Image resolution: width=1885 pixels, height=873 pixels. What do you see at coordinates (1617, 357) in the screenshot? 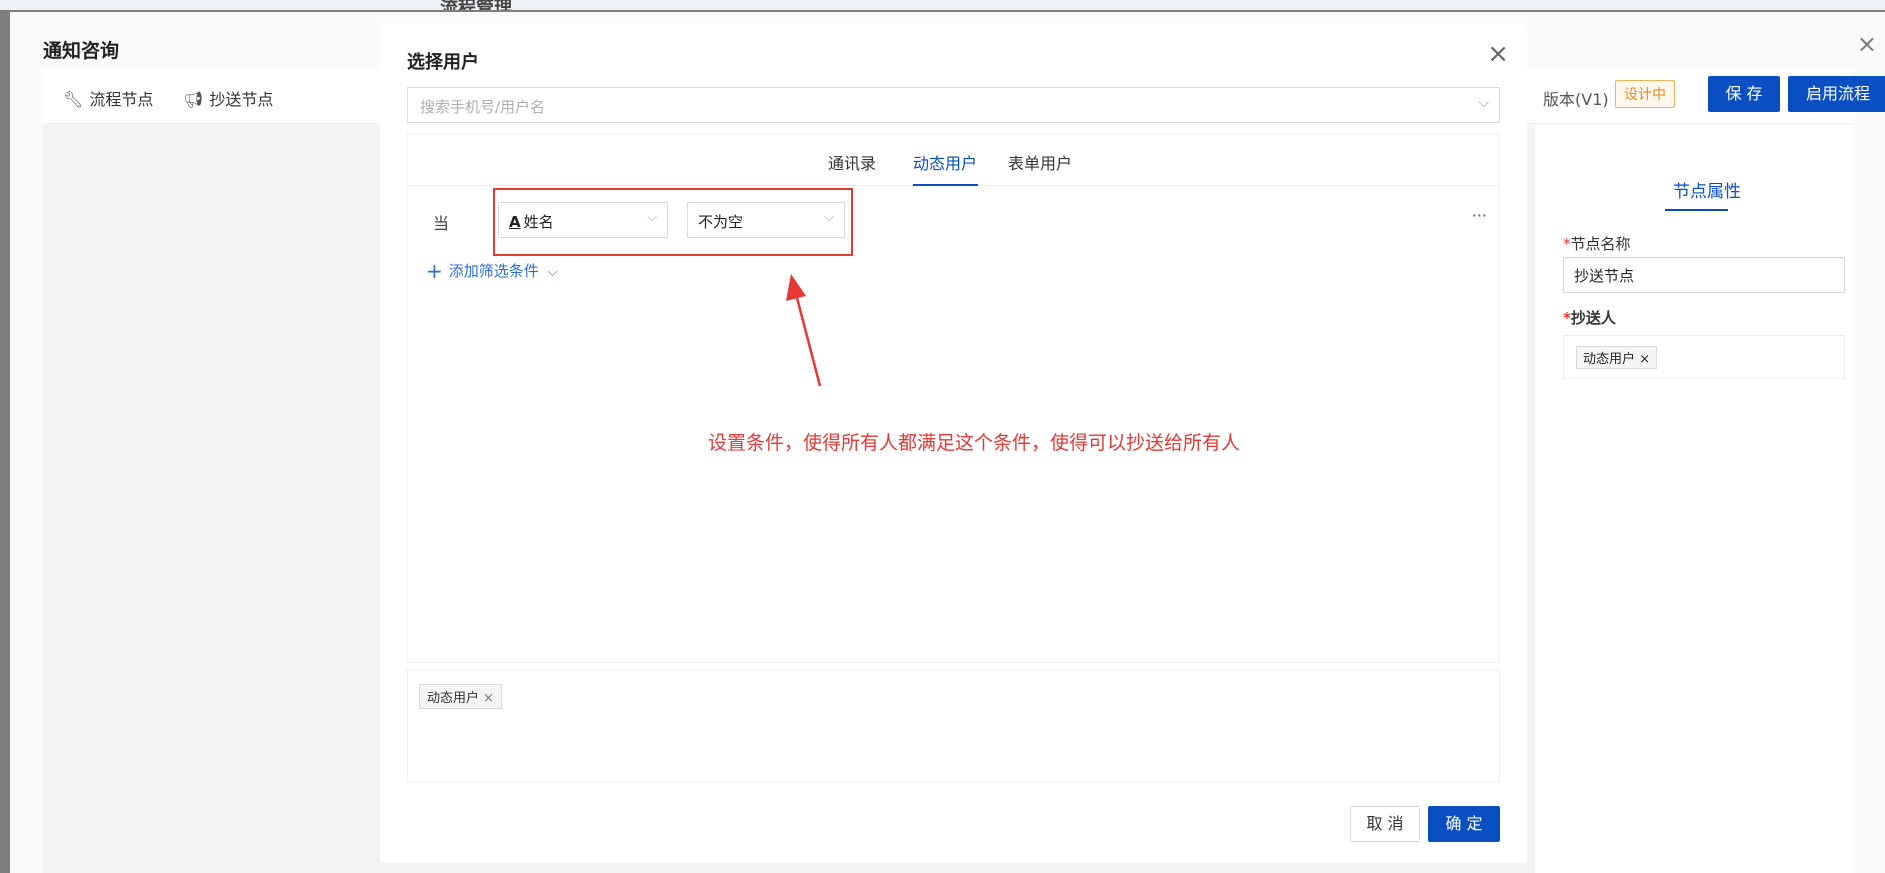
I see `cc-tag: 动态用户 ×` at bounding box center [1617, 357].